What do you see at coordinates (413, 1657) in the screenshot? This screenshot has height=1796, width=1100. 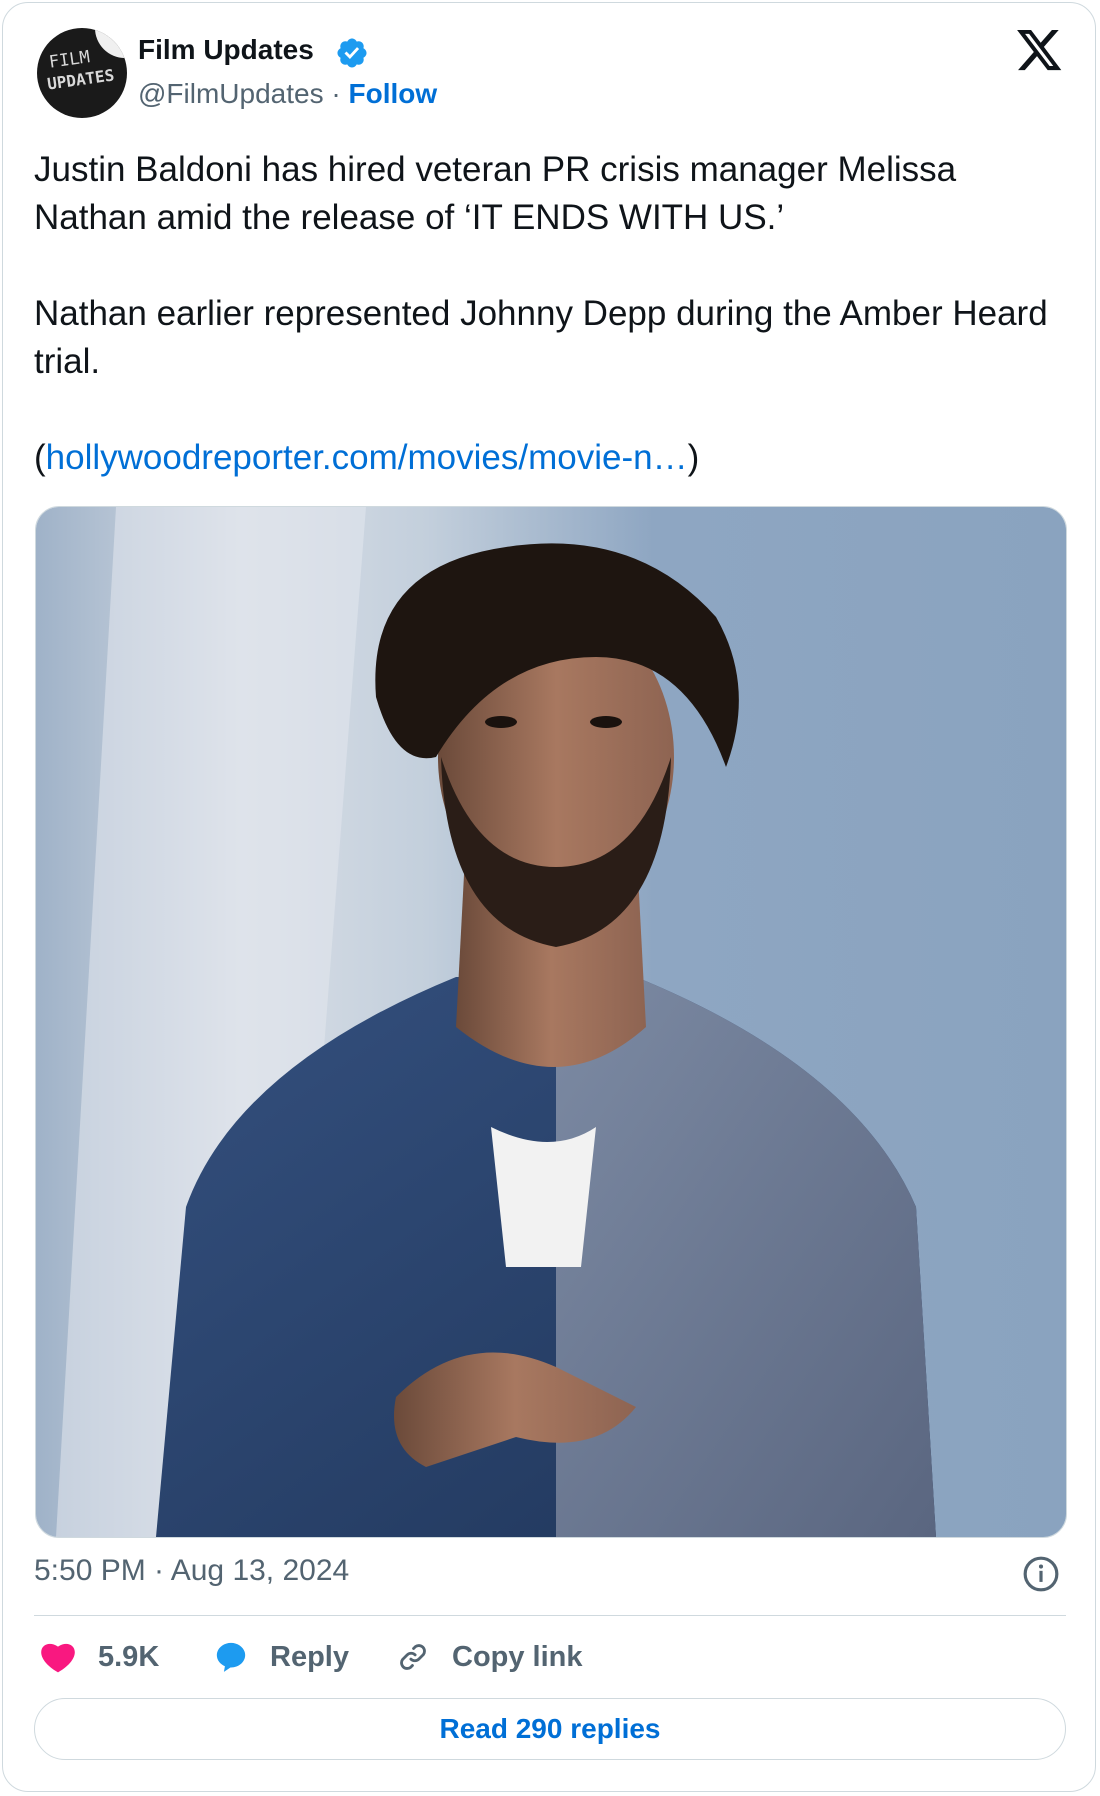 I see `link-icon` at bounding box center [413, 1657].